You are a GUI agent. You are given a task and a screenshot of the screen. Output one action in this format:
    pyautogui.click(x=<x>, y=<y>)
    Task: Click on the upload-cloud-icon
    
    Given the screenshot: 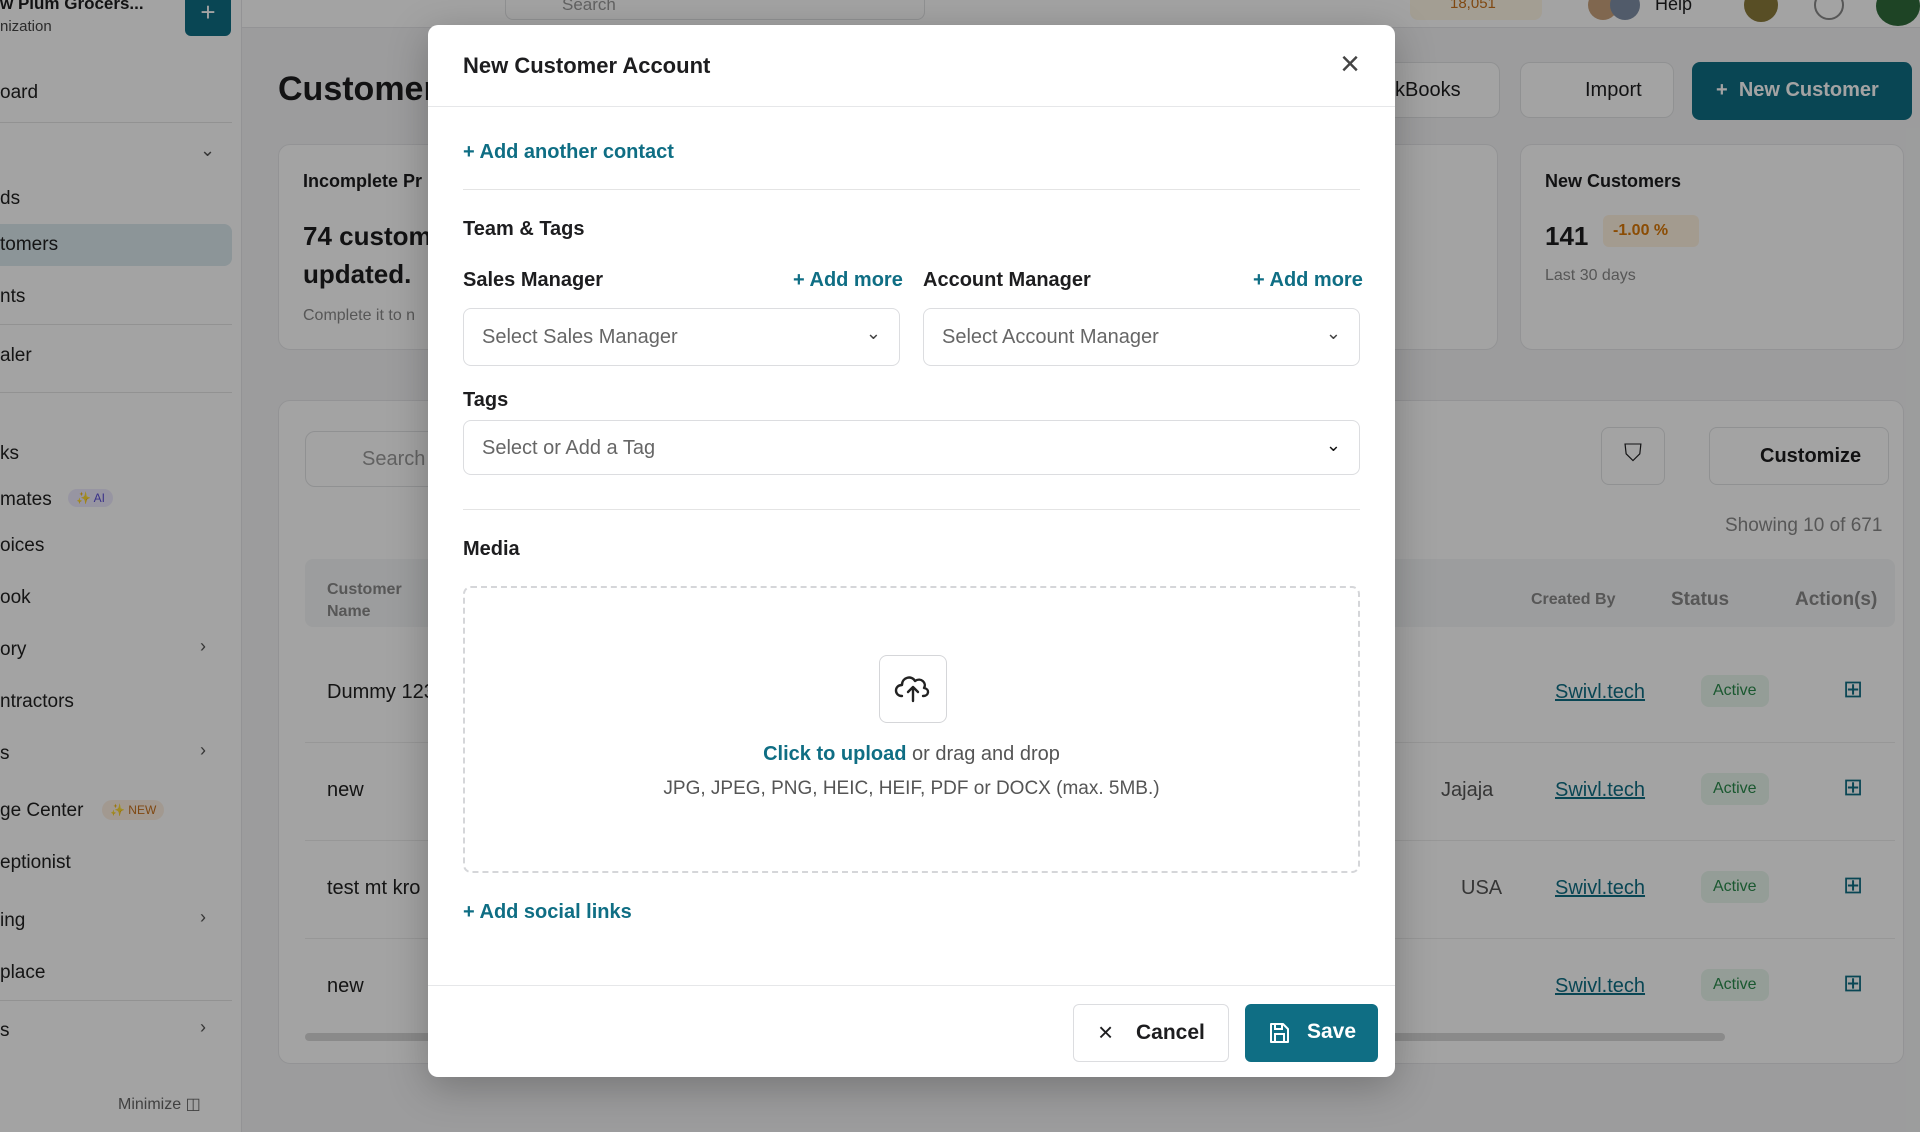 What is the action you would take?
    pyautogui.click(x=913, y=689)
    